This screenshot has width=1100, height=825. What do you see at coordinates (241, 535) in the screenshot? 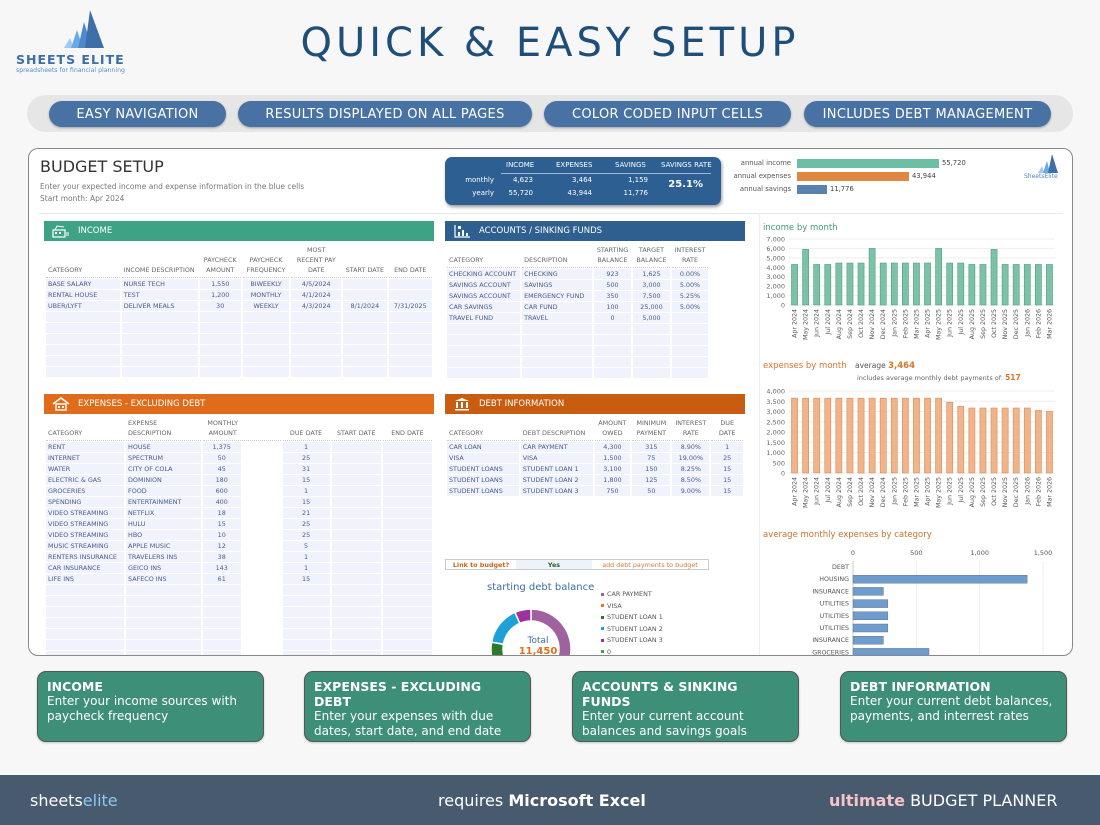
I see `table-cell: 10` at bounding box center [241, 535].